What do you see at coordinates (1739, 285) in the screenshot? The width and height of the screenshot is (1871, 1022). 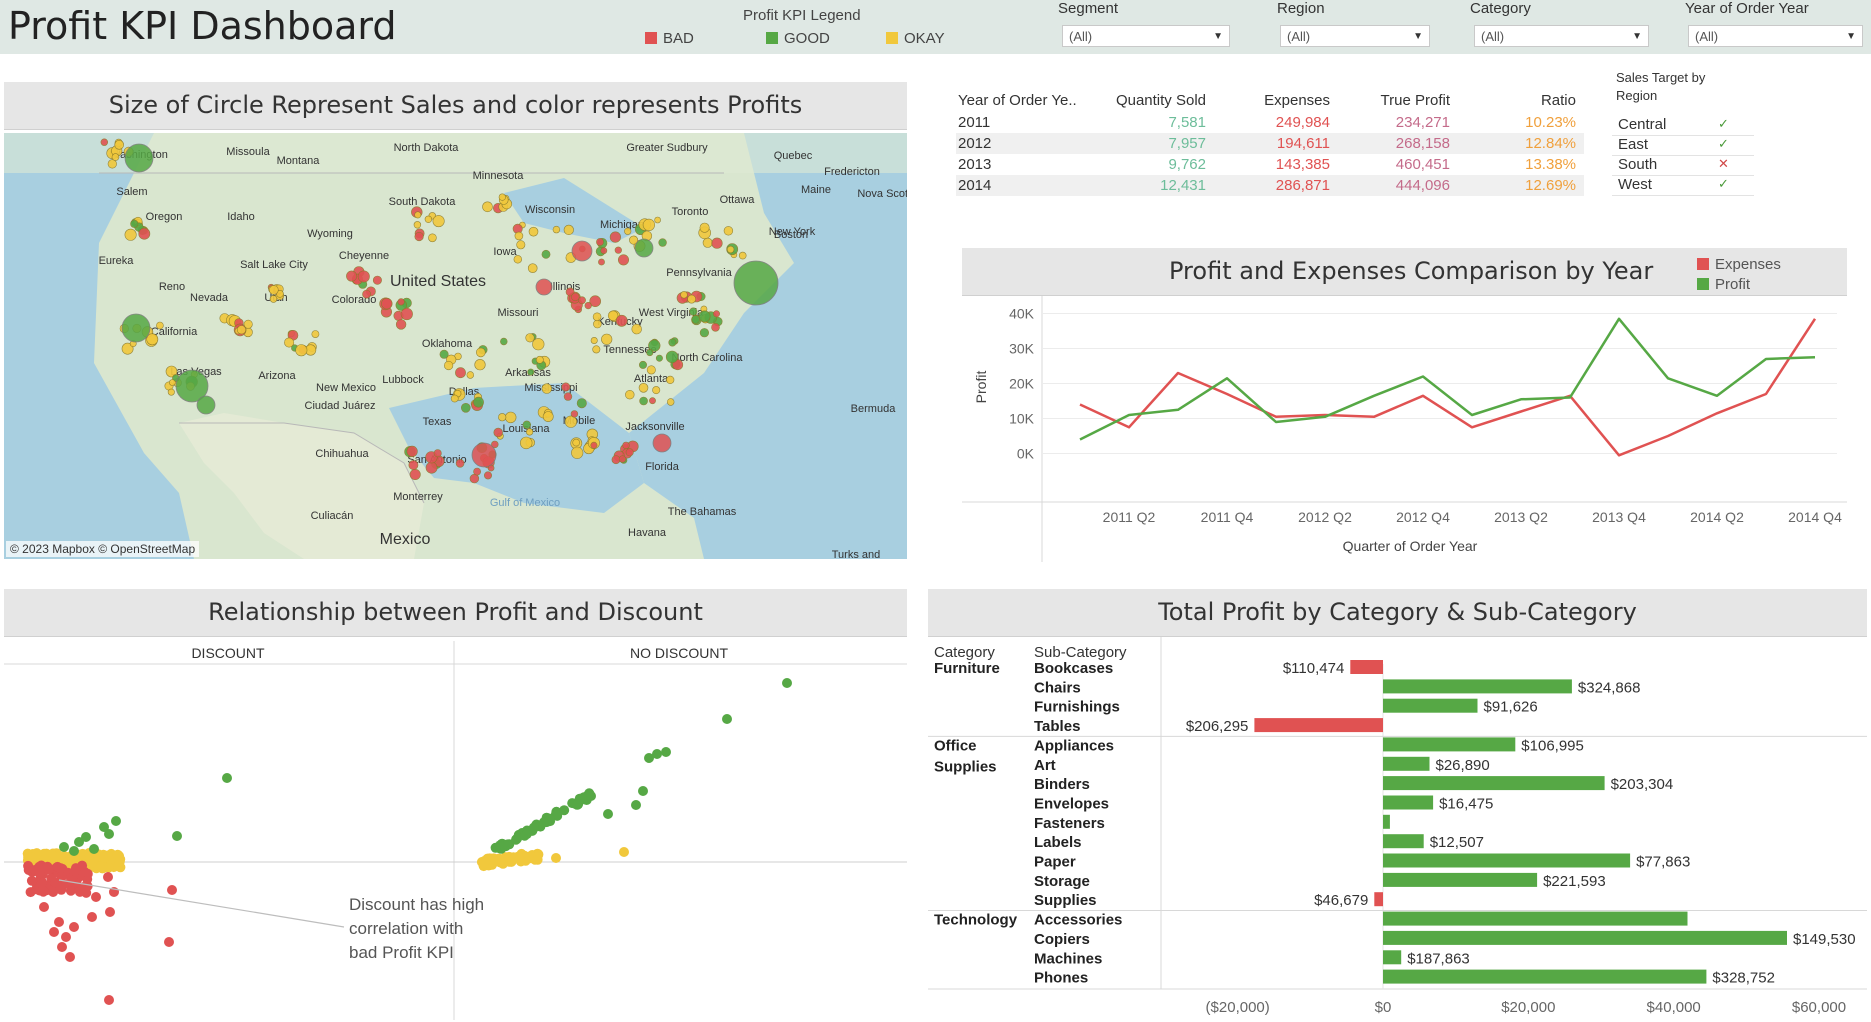 I see `line-legend-profit: Profit` at bounding box center [1739, 285].